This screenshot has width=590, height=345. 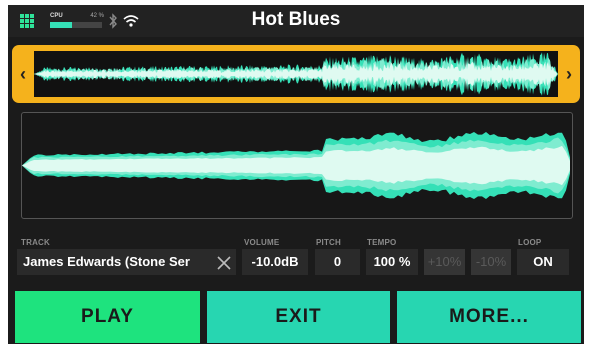 What do you see at coordinates (543, 262) in the screenshot?
I see `loop-toggle: ON` at bounding box center [543, 262].